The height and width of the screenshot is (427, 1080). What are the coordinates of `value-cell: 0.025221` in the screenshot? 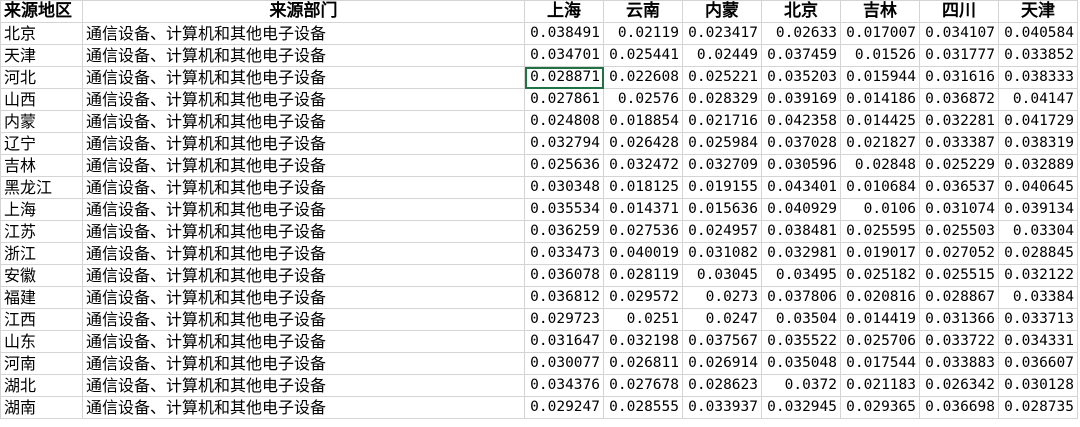 It's located at (722, 77).